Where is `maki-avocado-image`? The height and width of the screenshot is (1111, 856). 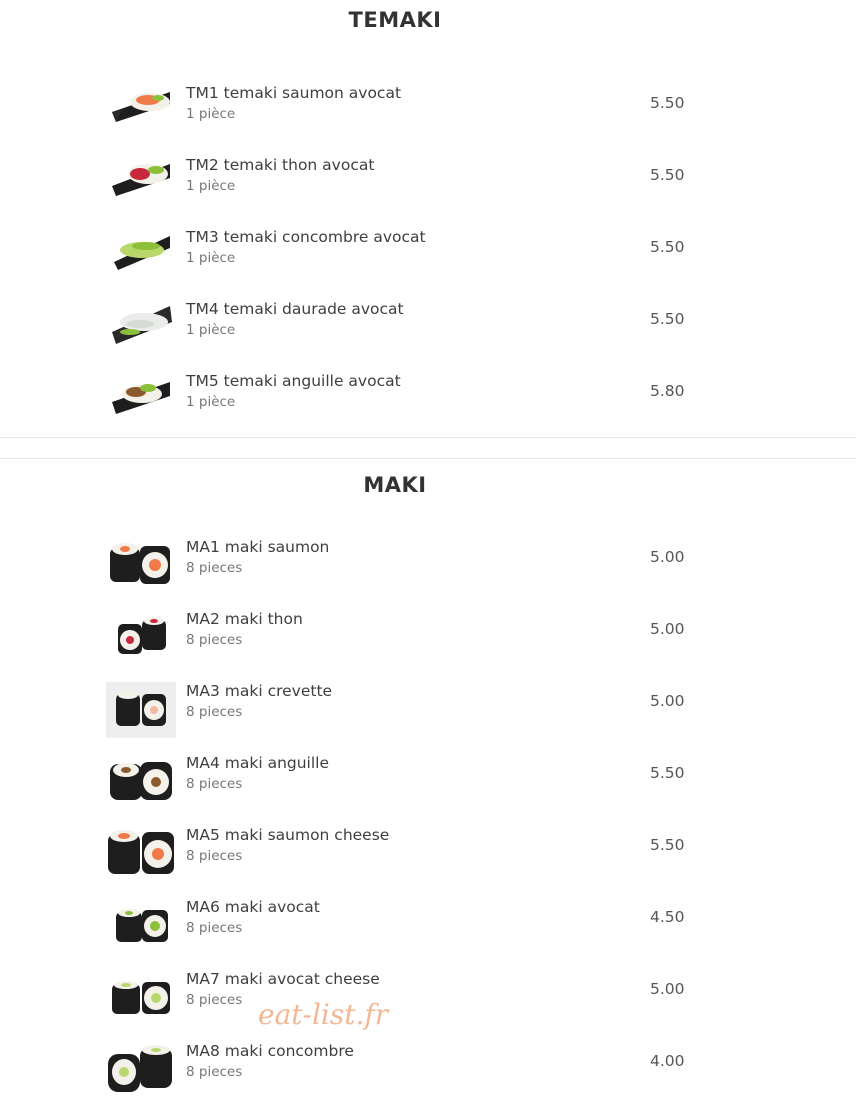 maki-avocado-image is located at coordinates (141, 926).